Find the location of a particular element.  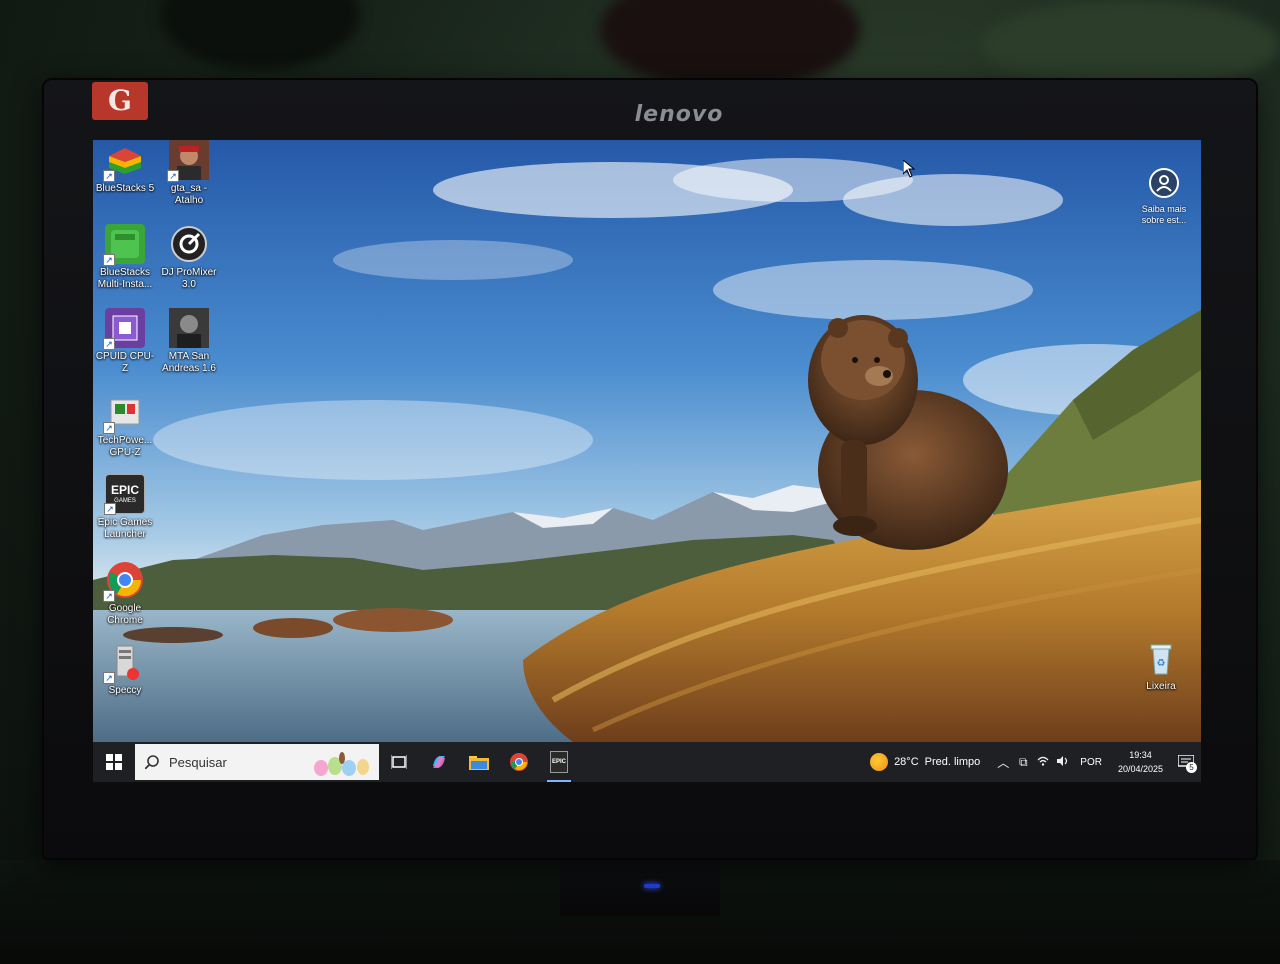

start-button is located at coordinates (114, 762).